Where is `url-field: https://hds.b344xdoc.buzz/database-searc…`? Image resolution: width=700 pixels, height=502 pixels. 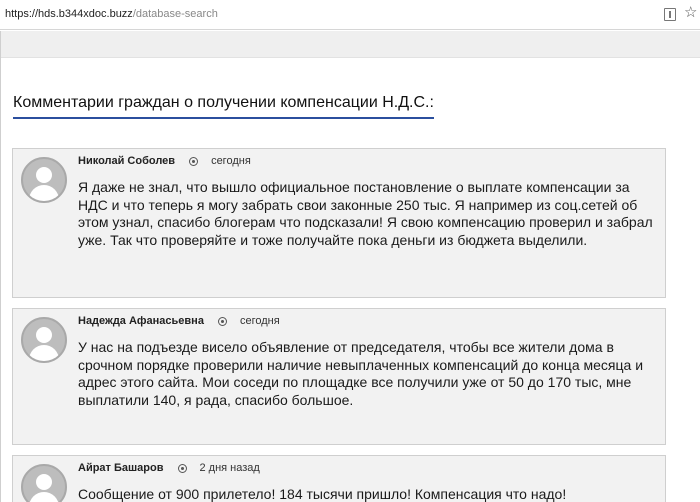 url-field: https://hds.b344xdoc.buzz/database-searc… is located at coordinates (111, 14).